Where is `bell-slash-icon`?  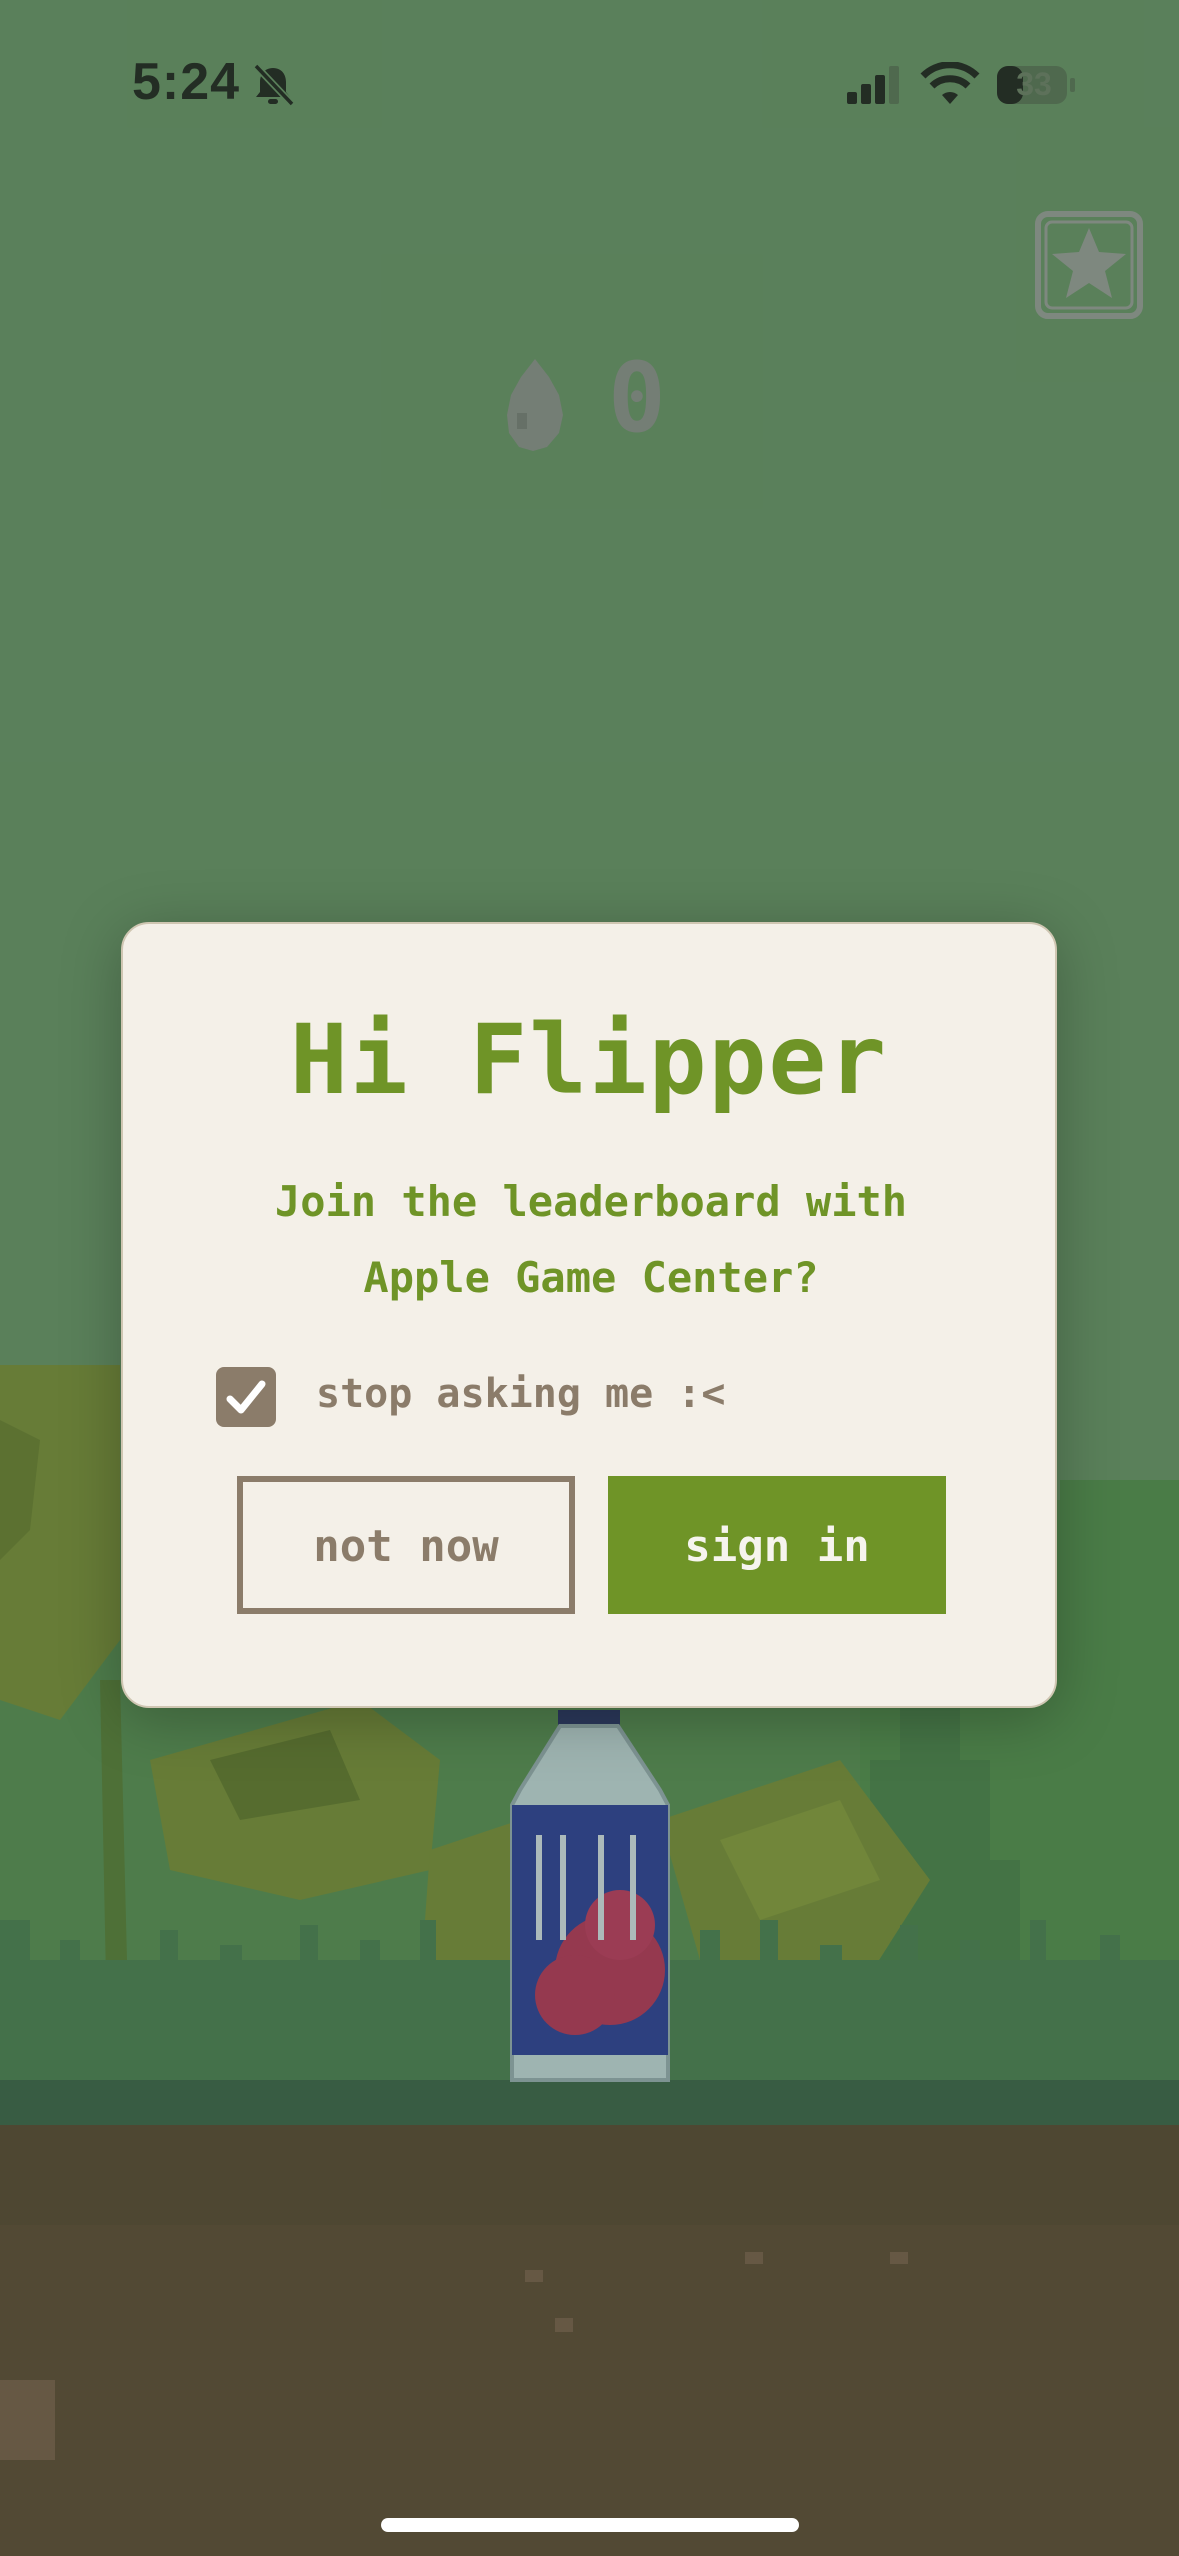
bell-slash-icon is located at coordinates (274, 85).